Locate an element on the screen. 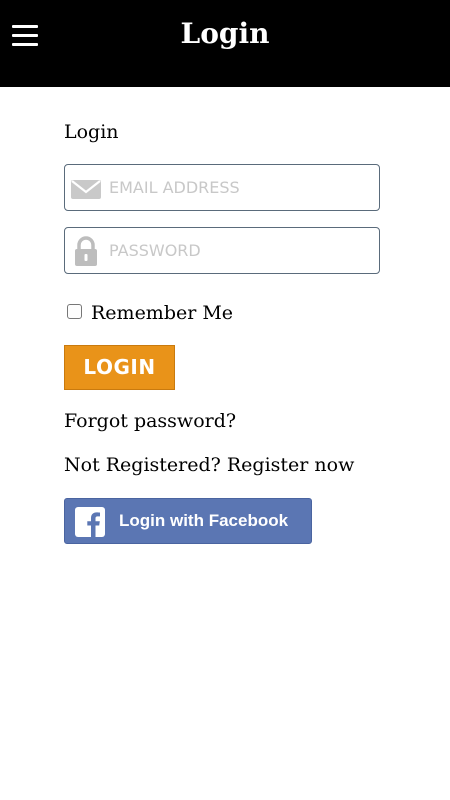  login-button: LOGIN is located at coordinates (119, 367).